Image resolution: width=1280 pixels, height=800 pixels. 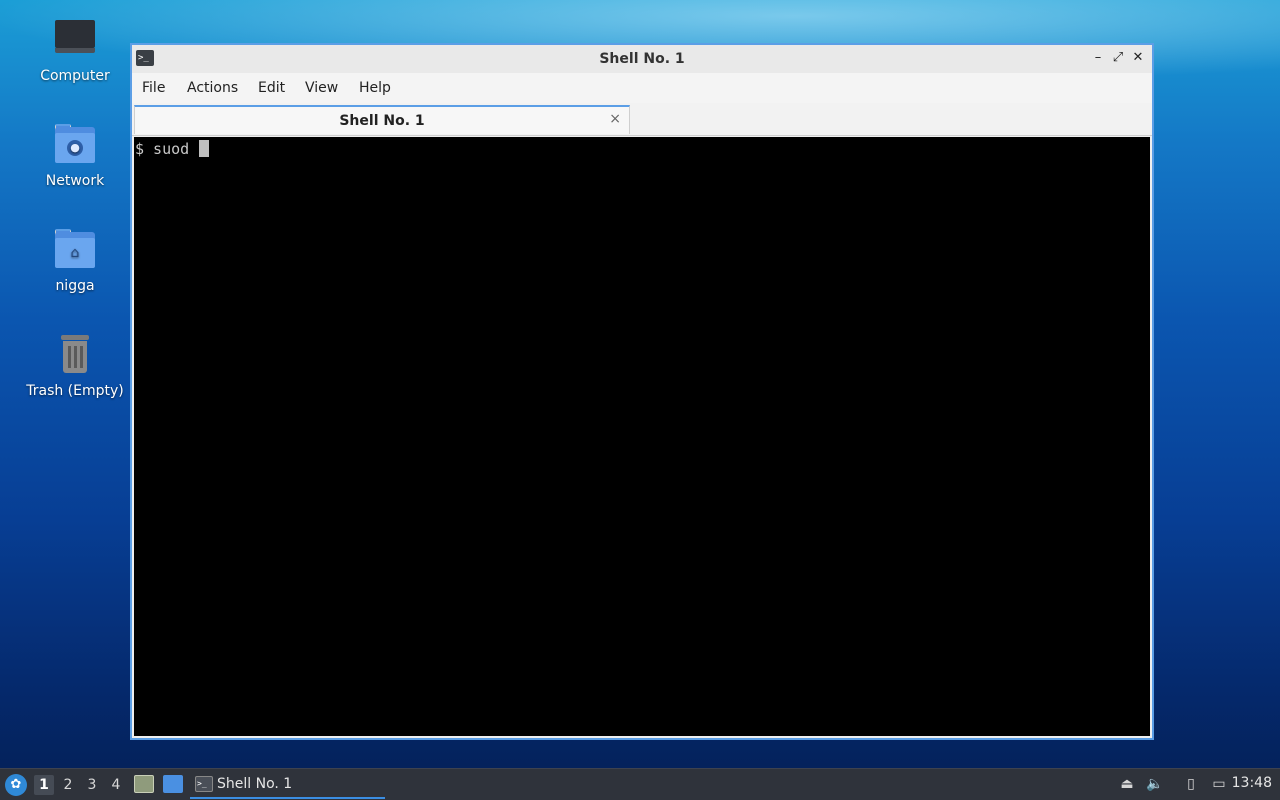 I want to click on workspace-3: 3, so click(x=92, y=785).